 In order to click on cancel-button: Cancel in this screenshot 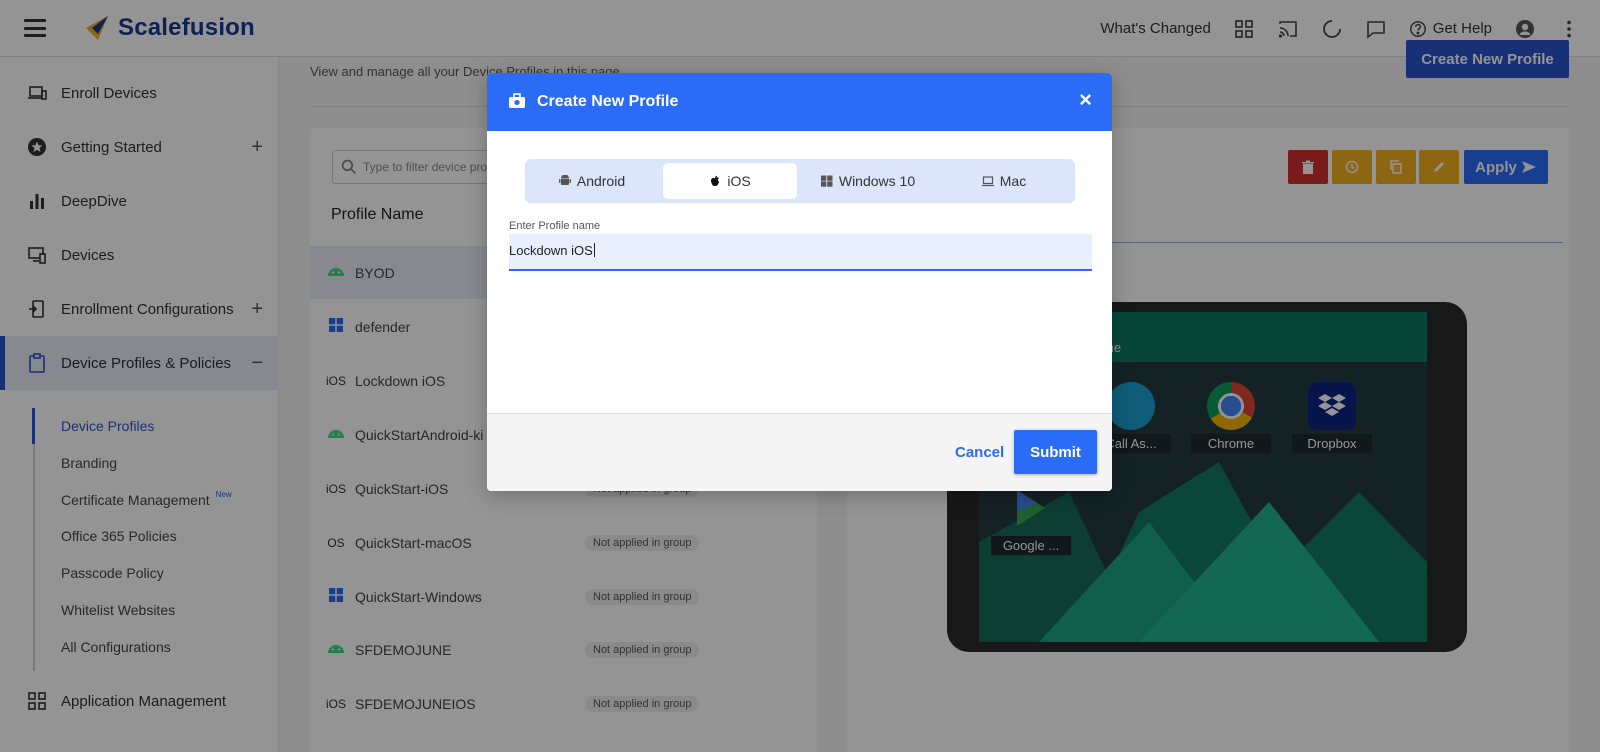, I will do `click(979, 452)`.